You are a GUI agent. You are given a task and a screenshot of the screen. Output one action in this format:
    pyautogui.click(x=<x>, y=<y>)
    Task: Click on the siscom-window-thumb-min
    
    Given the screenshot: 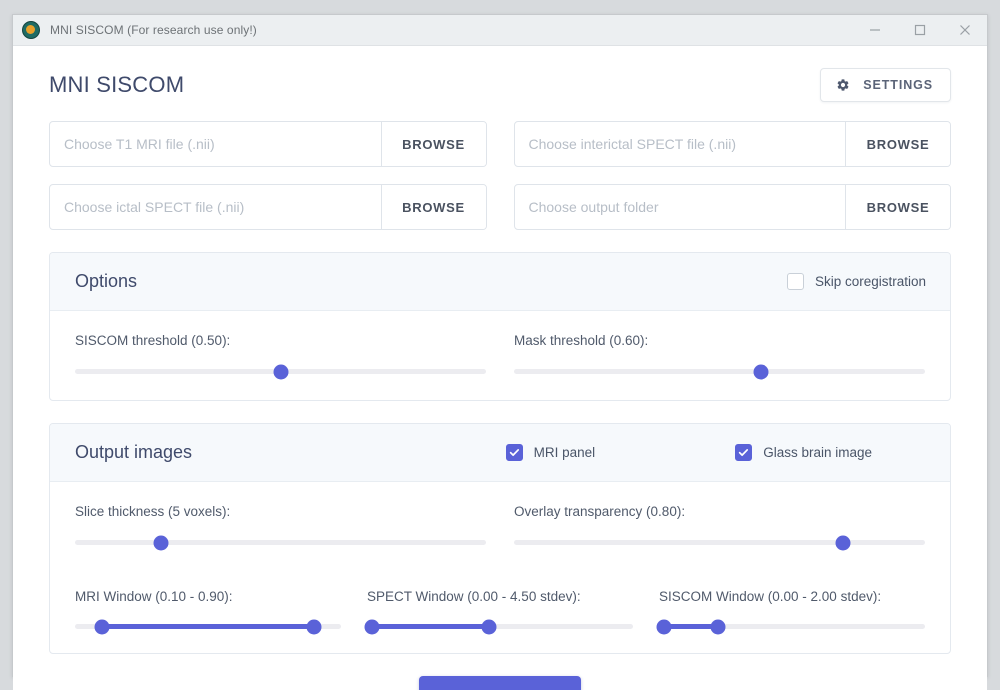 What is the action you would take?
    pyautogui.click(x=664, y=626)
    